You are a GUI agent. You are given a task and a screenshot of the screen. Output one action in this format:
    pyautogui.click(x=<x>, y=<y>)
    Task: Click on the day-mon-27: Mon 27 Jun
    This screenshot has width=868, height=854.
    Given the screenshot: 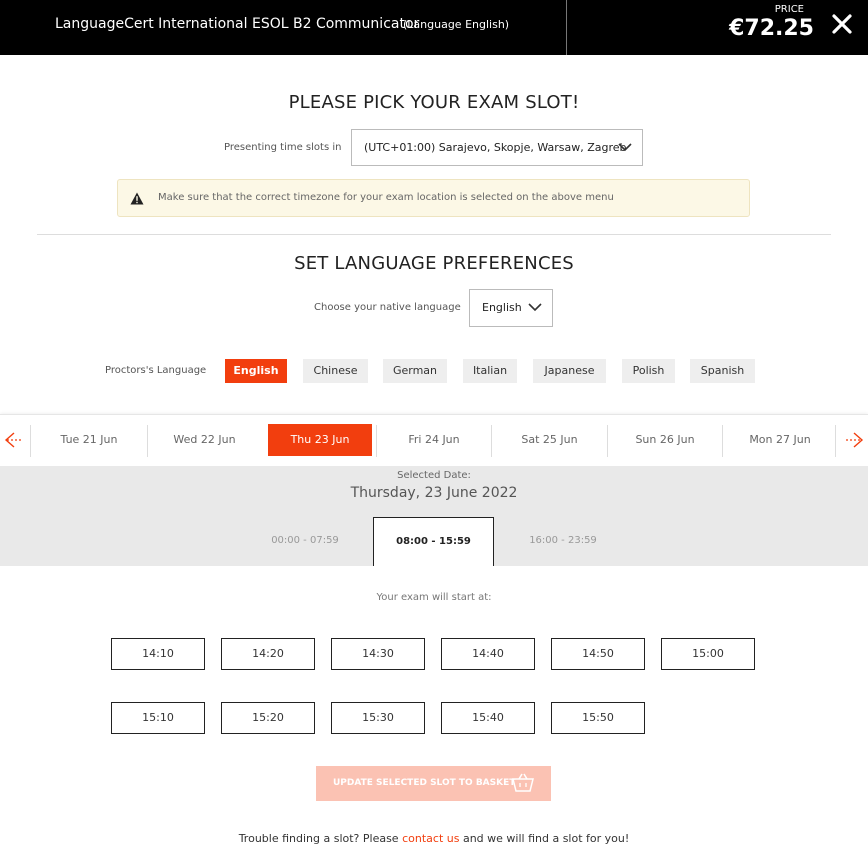 What is the action you would take?
    pyautogui.click(x=780, y=440)
    